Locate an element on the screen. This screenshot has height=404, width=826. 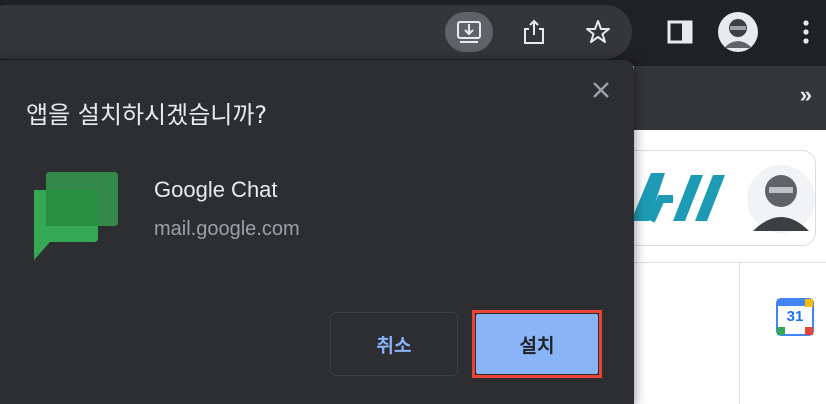
calendar-date-label: 31 is located at coordinates (795, 316).